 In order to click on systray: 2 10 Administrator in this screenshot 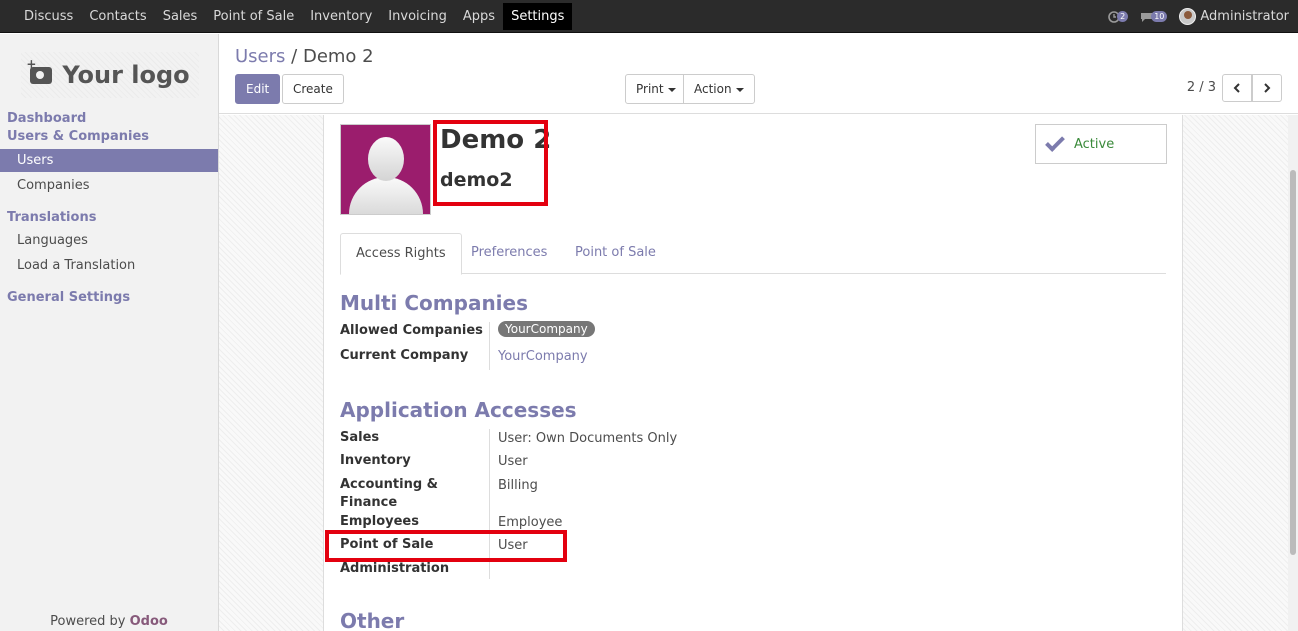, I will do `click(1192, 16)`.